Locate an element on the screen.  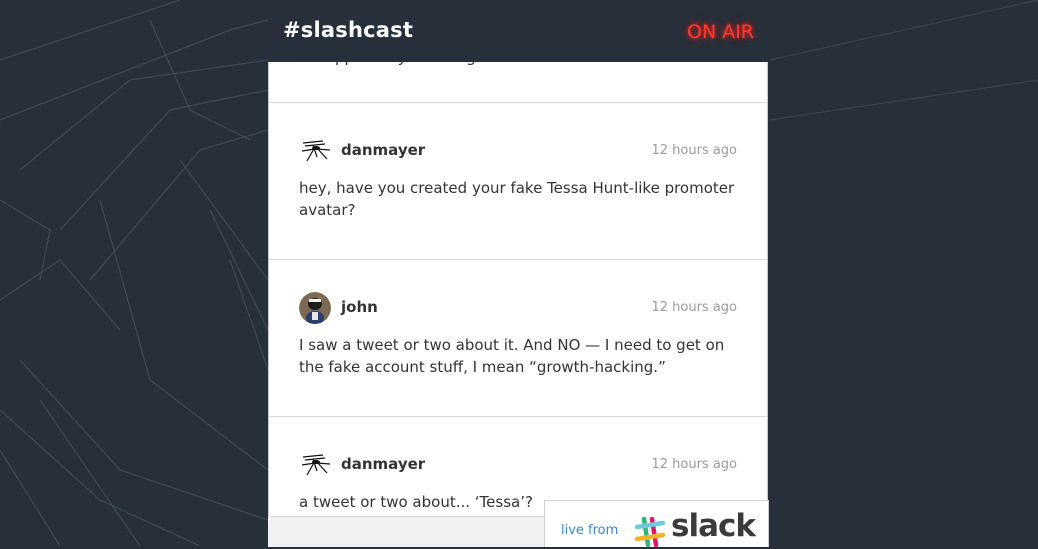
slack-badge: live from slack is located at coordinates (656, 524).